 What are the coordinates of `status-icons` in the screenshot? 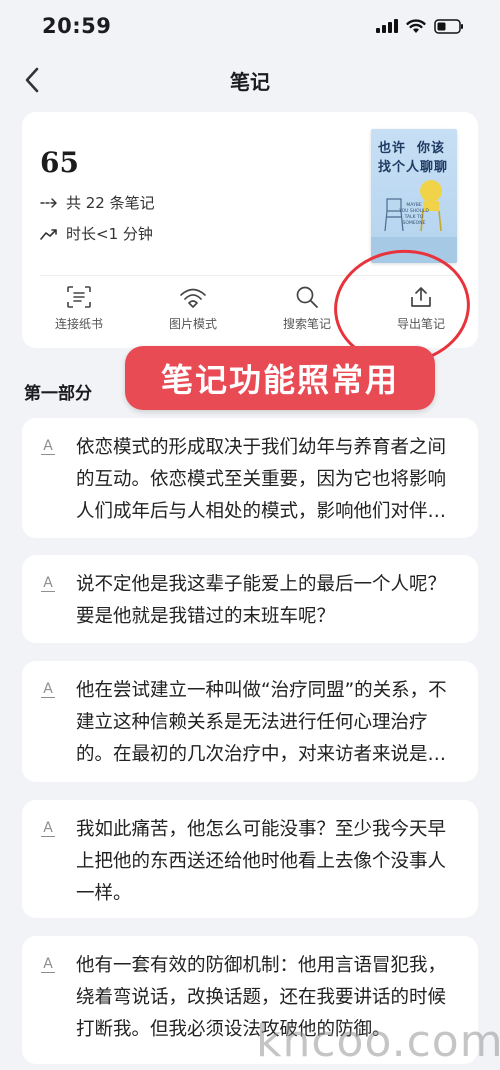 It's located at (420, 26).